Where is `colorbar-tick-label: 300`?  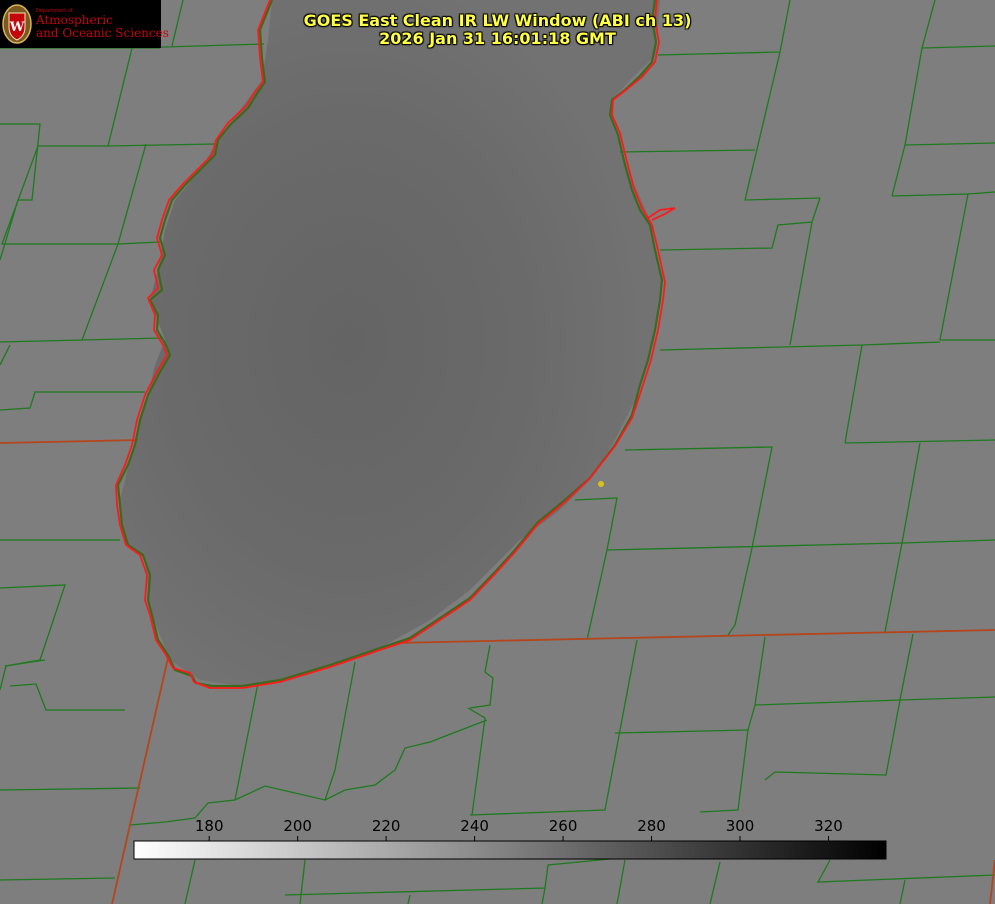 colorbar-tick-label: 300 is located at coordinates (740, 826).